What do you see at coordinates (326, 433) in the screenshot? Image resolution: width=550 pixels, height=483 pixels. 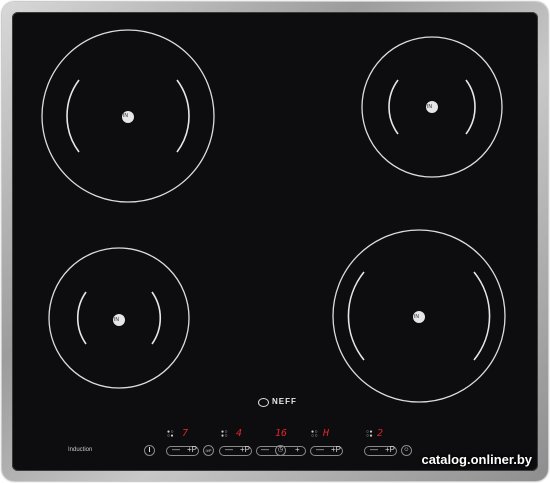 I see `zone-3-display: H` at bounding box center [326, 433].